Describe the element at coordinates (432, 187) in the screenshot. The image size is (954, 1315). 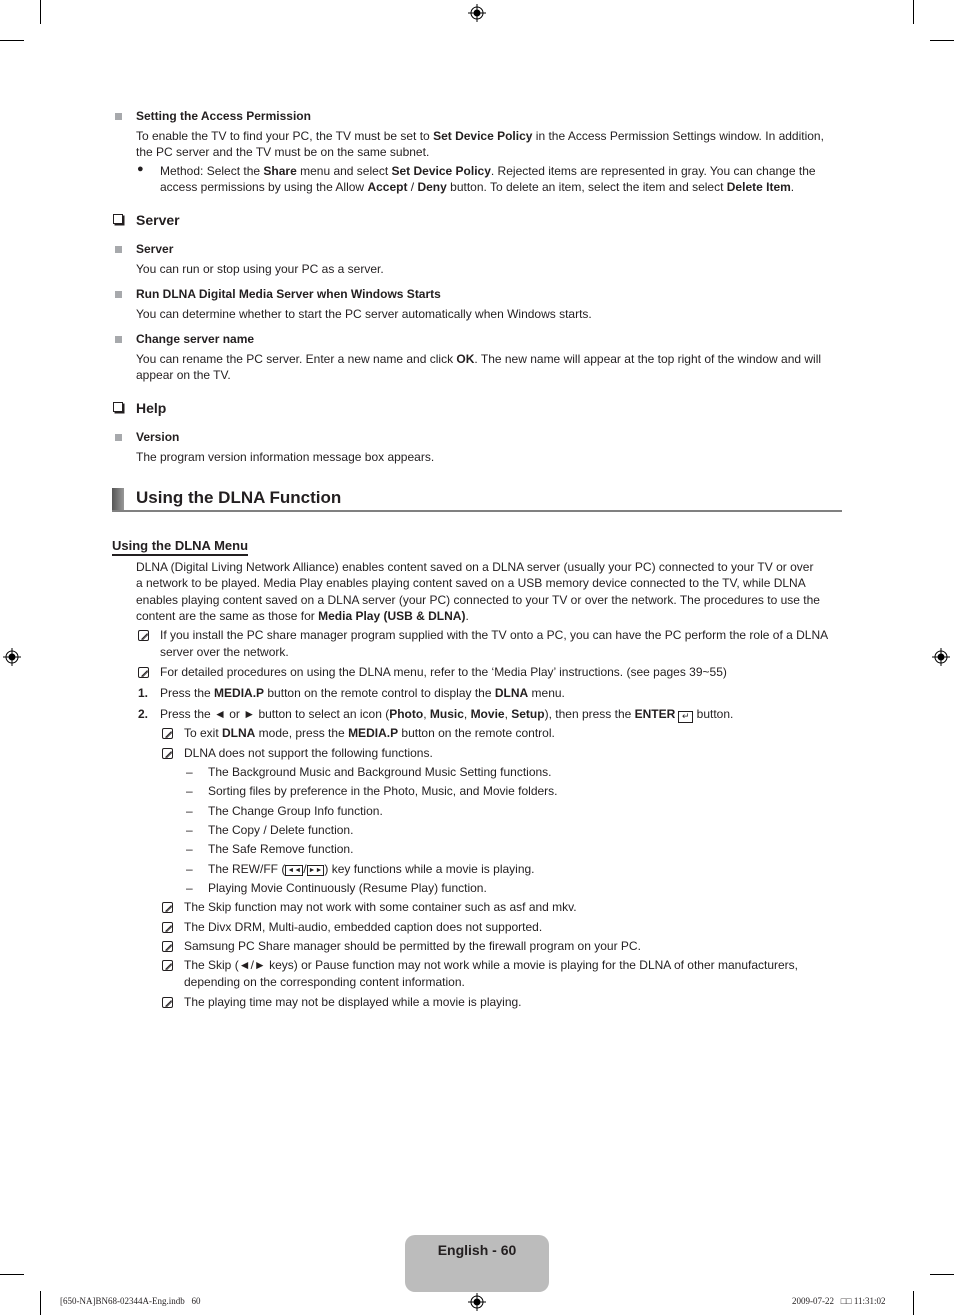
I see `text-bold: Deny` at that location.